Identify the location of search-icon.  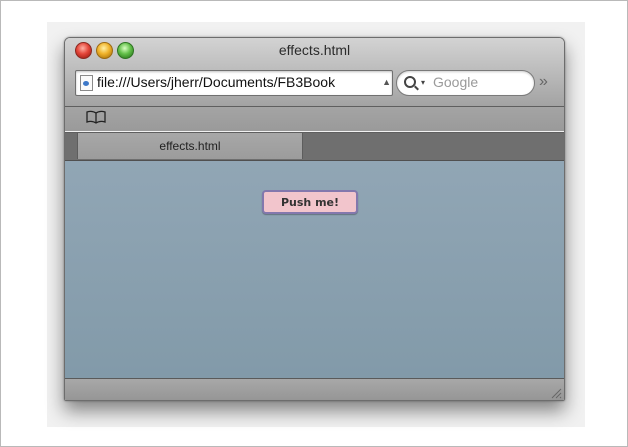
(410, 82).